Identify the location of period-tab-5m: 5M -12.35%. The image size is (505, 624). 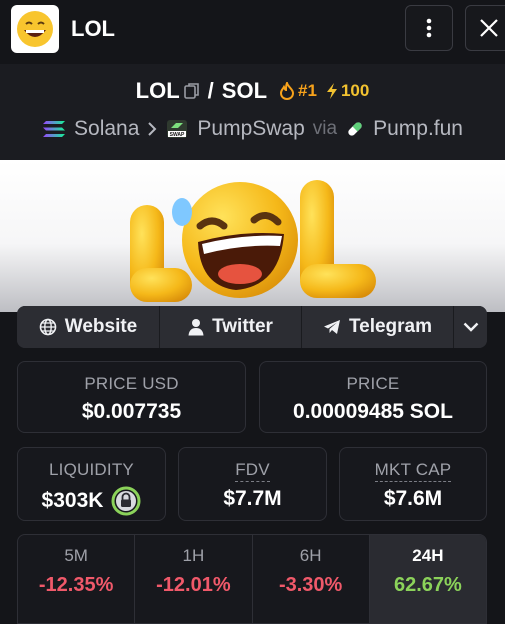
(77, 579).